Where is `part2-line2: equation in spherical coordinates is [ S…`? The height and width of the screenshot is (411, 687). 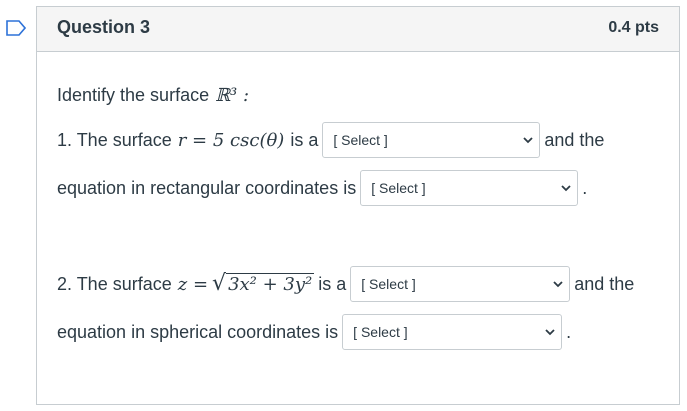 part2-line2: equation in spherical coordinates is [ S… is located at coordinates (314, 332).